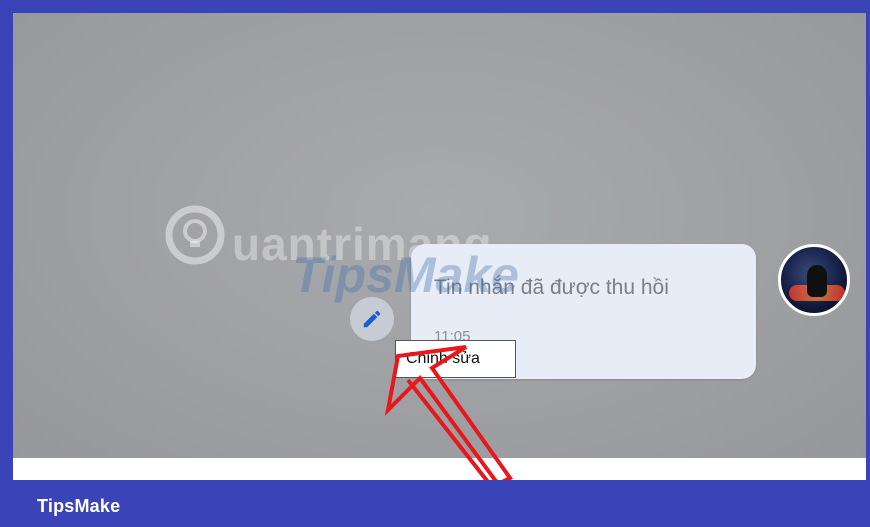 Image resolution: width=870 pixels, height=527 pixels. What do you see at coordinates (79, 506) in the screenshot?
I see `footer-brand: TipsMake` at bounding box center [79, 506].